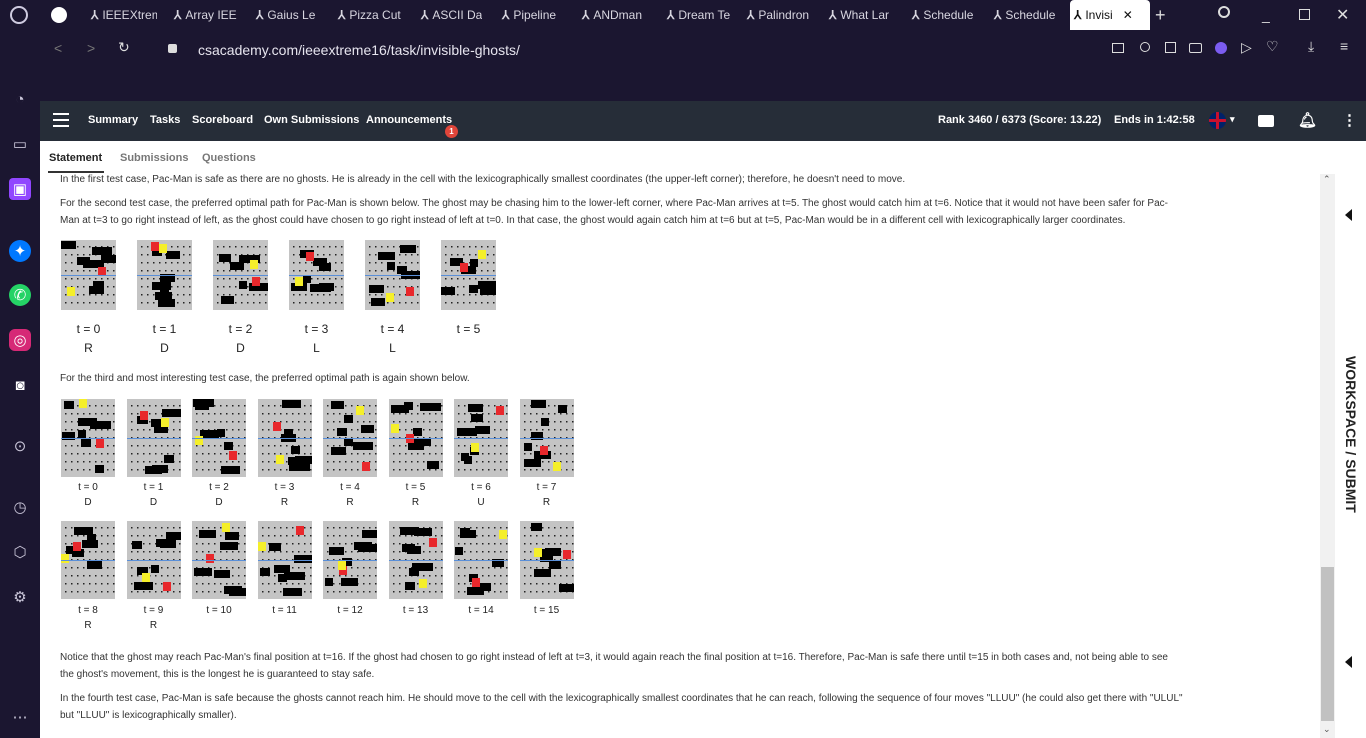 The height and width of the screenshot is (738, 1366). What do you see at coordinates (1344, 46) in the screenshot?
I see `easy-setup-icon: ≡` at bounding box center [1344, 46].